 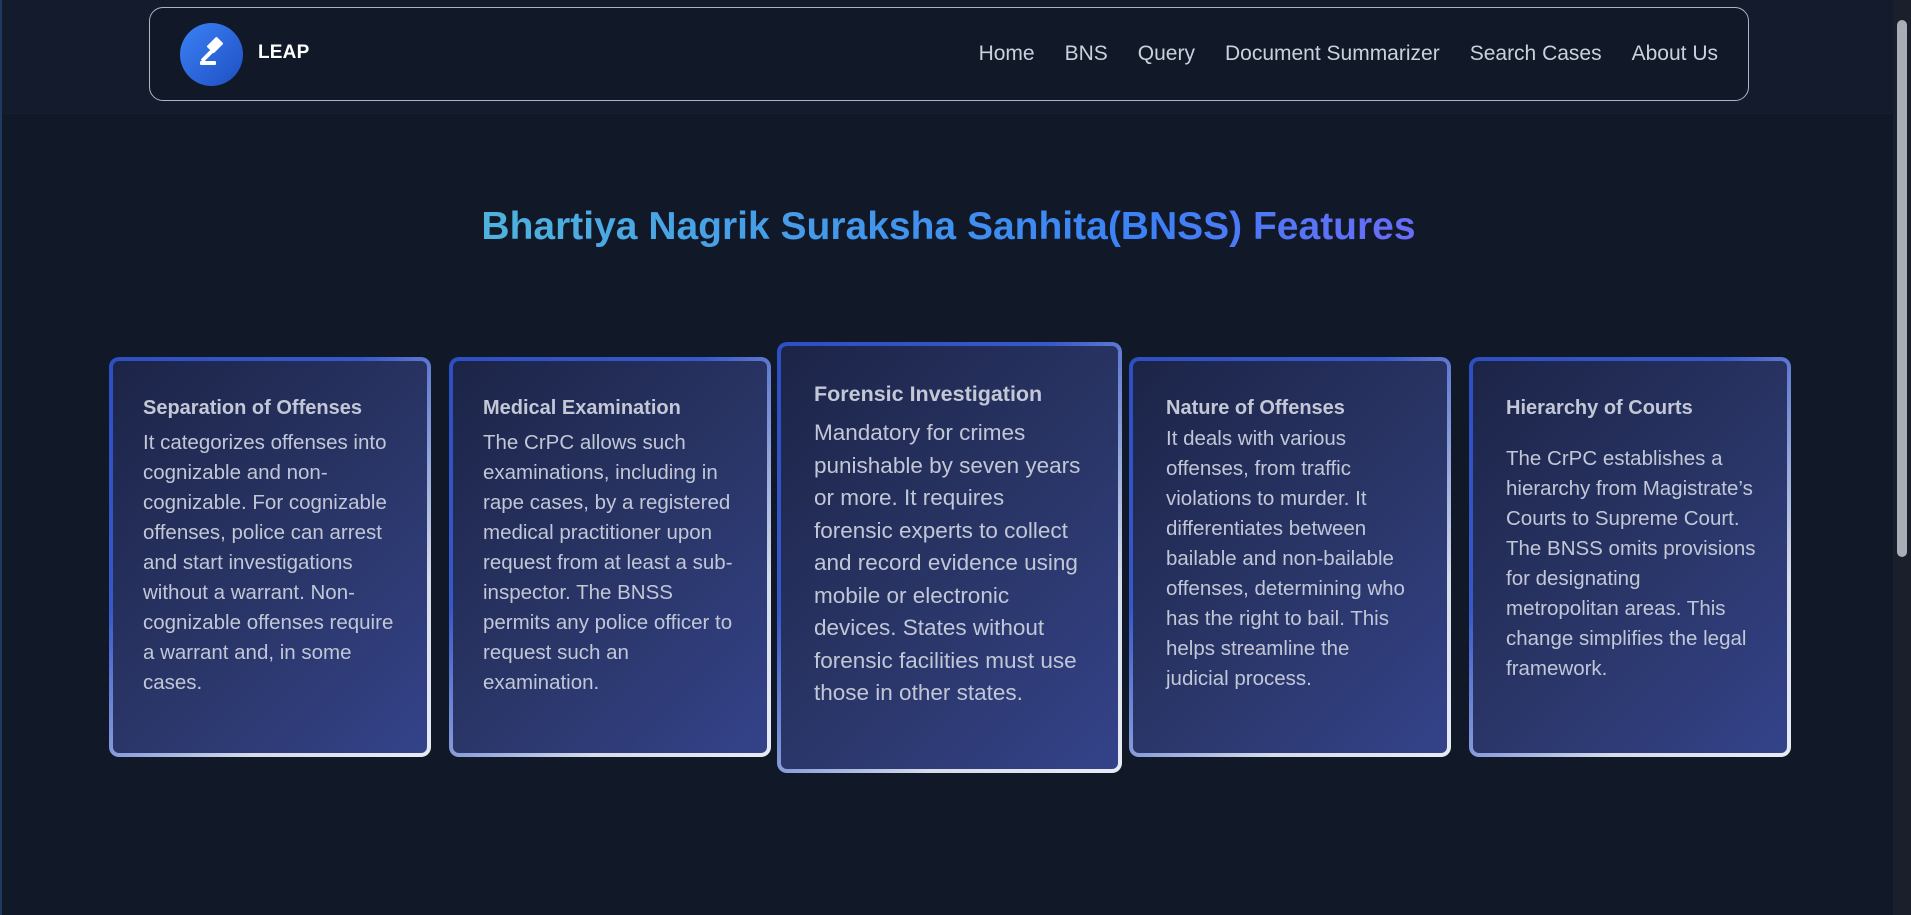 I want to click on logo, so click(x=211, y=54).